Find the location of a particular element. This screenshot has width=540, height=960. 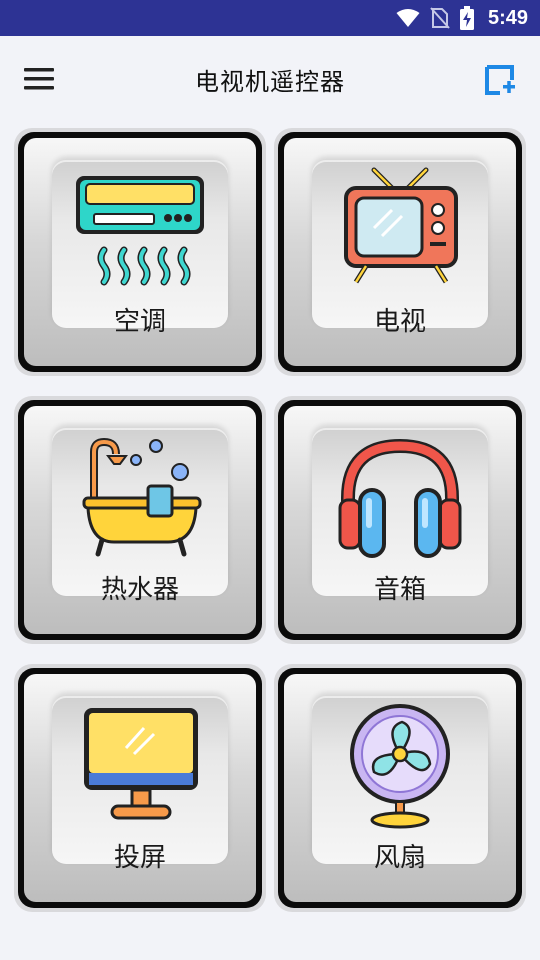

television-icon is located at coordinates (401, 225).